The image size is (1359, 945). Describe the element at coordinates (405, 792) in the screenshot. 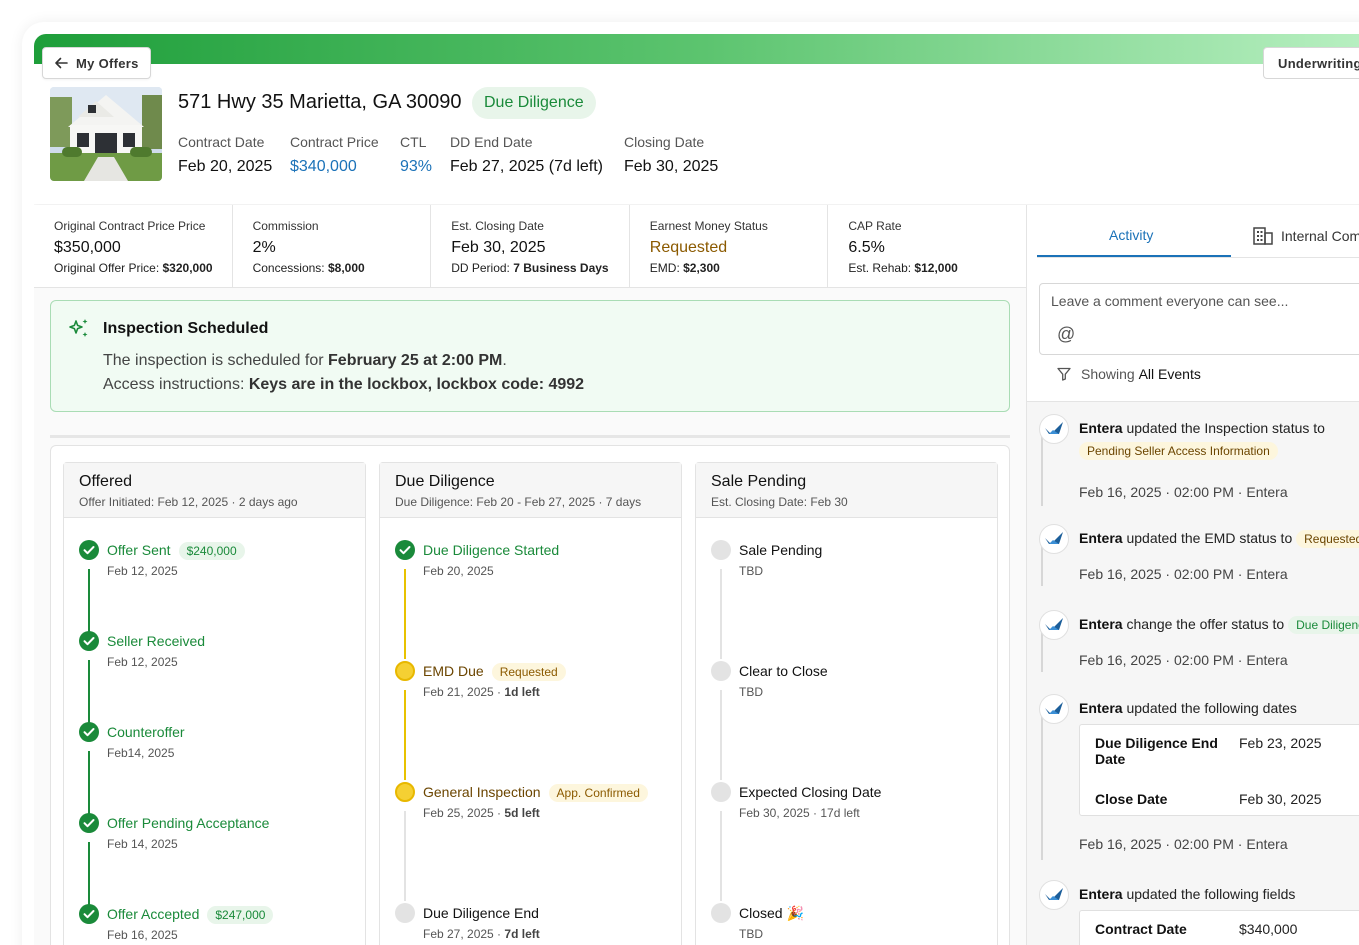

I see `clock-warning-icon` at that location.